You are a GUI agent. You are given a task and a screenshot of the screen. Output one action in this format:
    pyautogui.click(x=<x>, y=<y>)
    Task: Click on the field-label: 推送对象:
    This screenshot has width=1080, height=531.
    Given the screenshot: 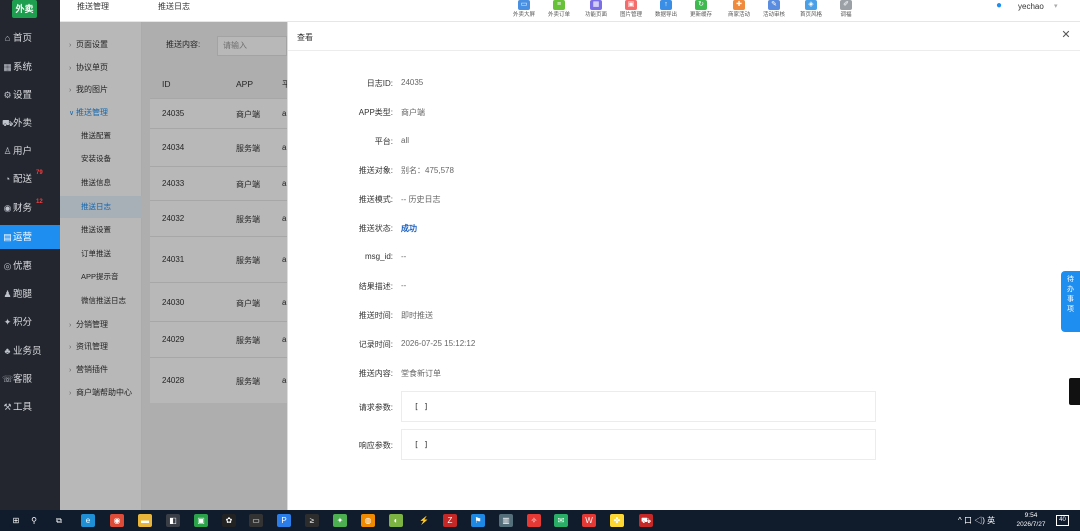 What is the action you would take?
    pyautogui.click(x=375, y=170)
    